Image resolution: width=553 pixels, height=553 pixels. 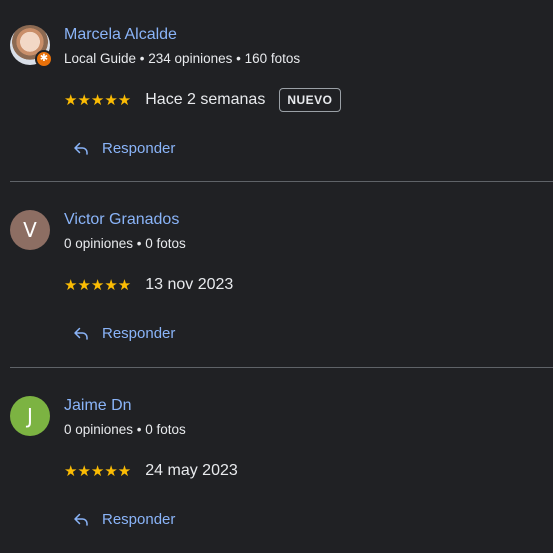 I want to click on avatar: V, so click(x=30, y=230).